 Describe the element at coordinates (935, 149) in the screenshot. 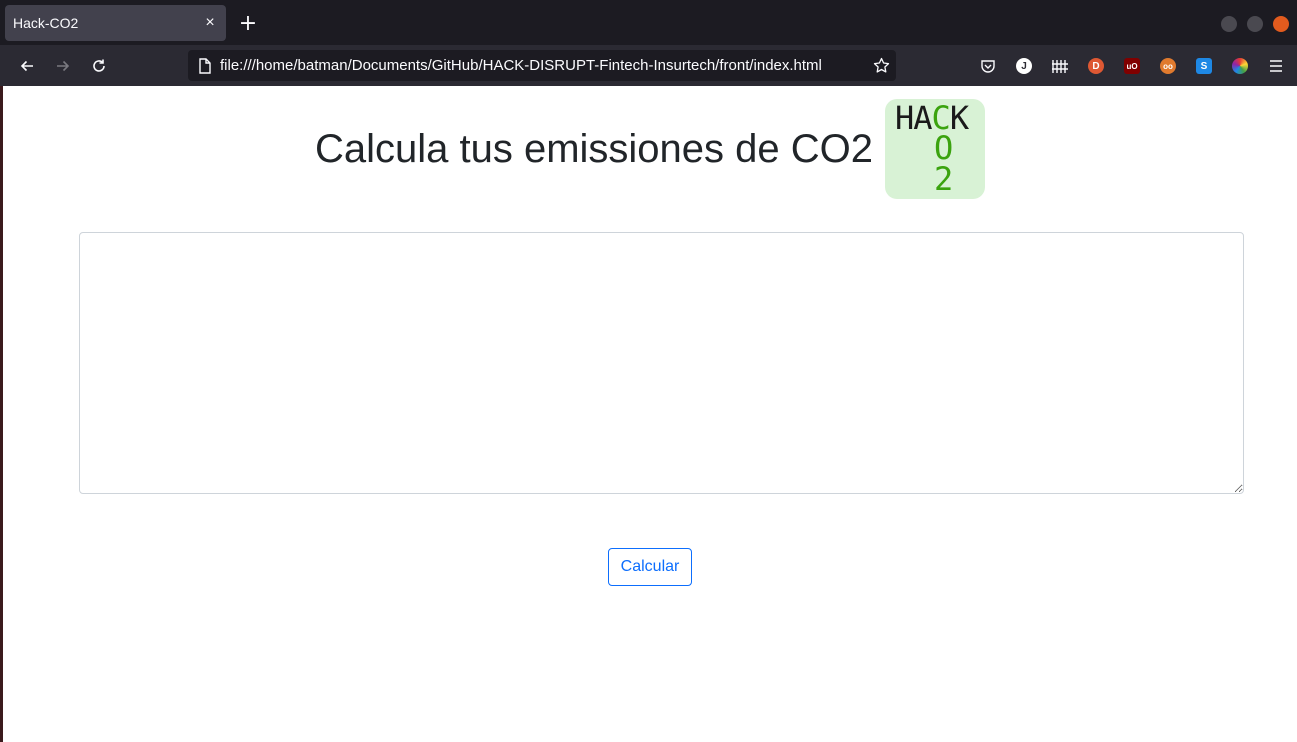

I see `hack-co2-logo: HACK O 2` at that location.